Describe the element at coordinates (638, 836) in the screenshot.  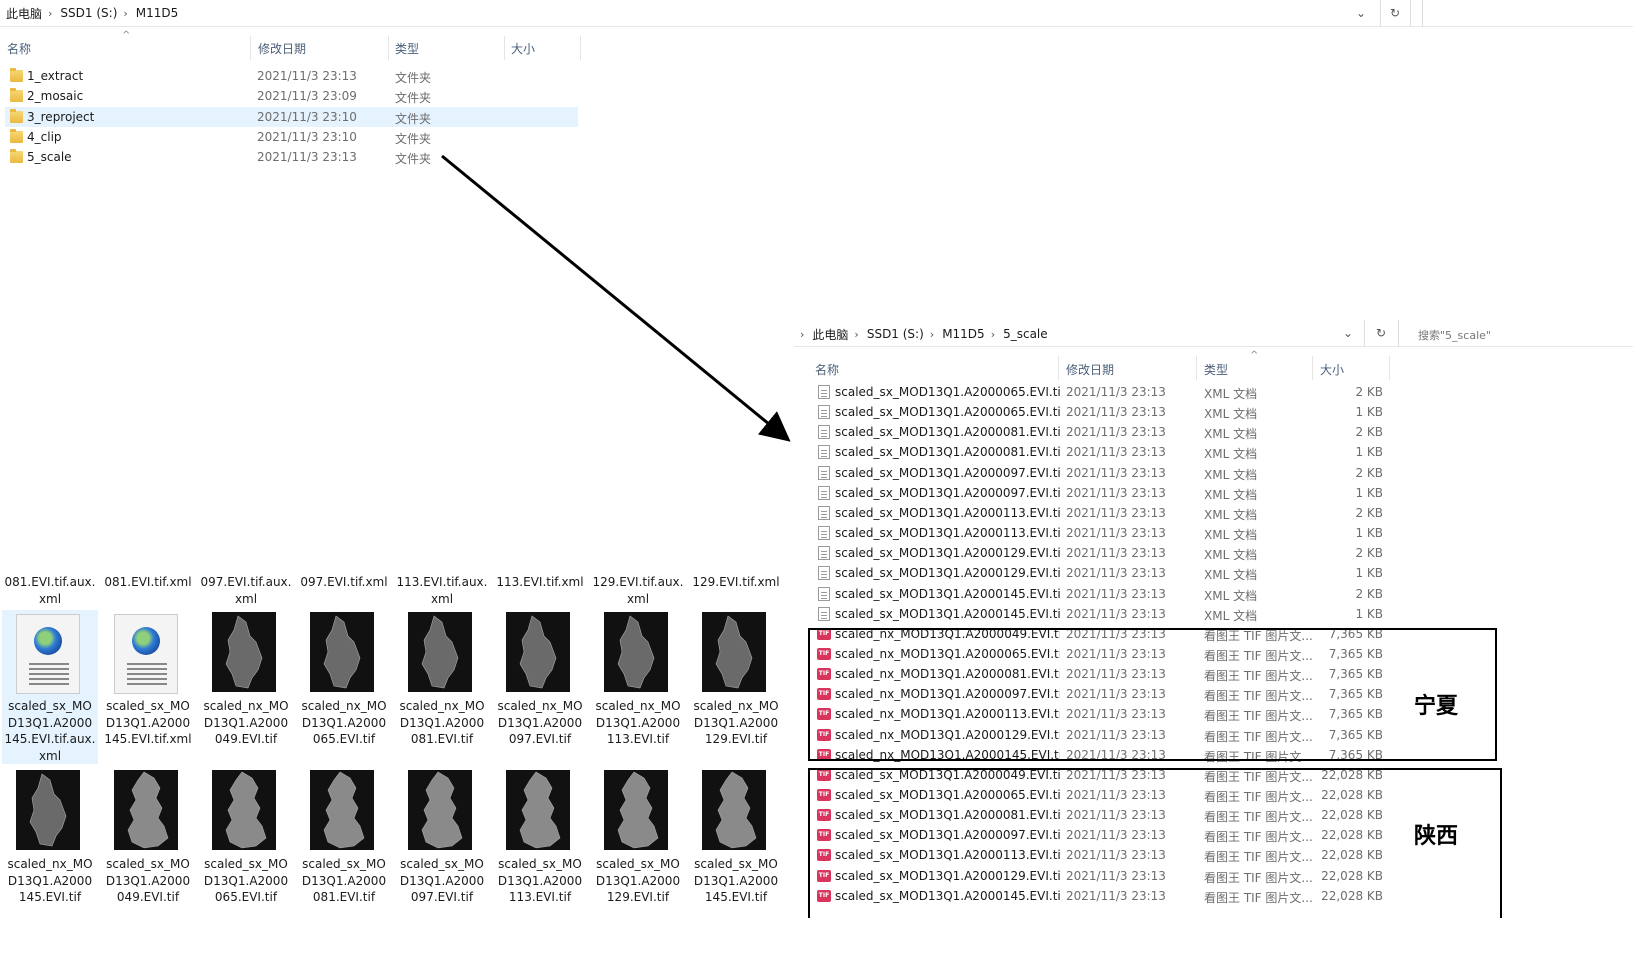
I see `thumbnail-item: scaled_sx_MO D13Q1.A2000 129.EVI.tif` at that location.